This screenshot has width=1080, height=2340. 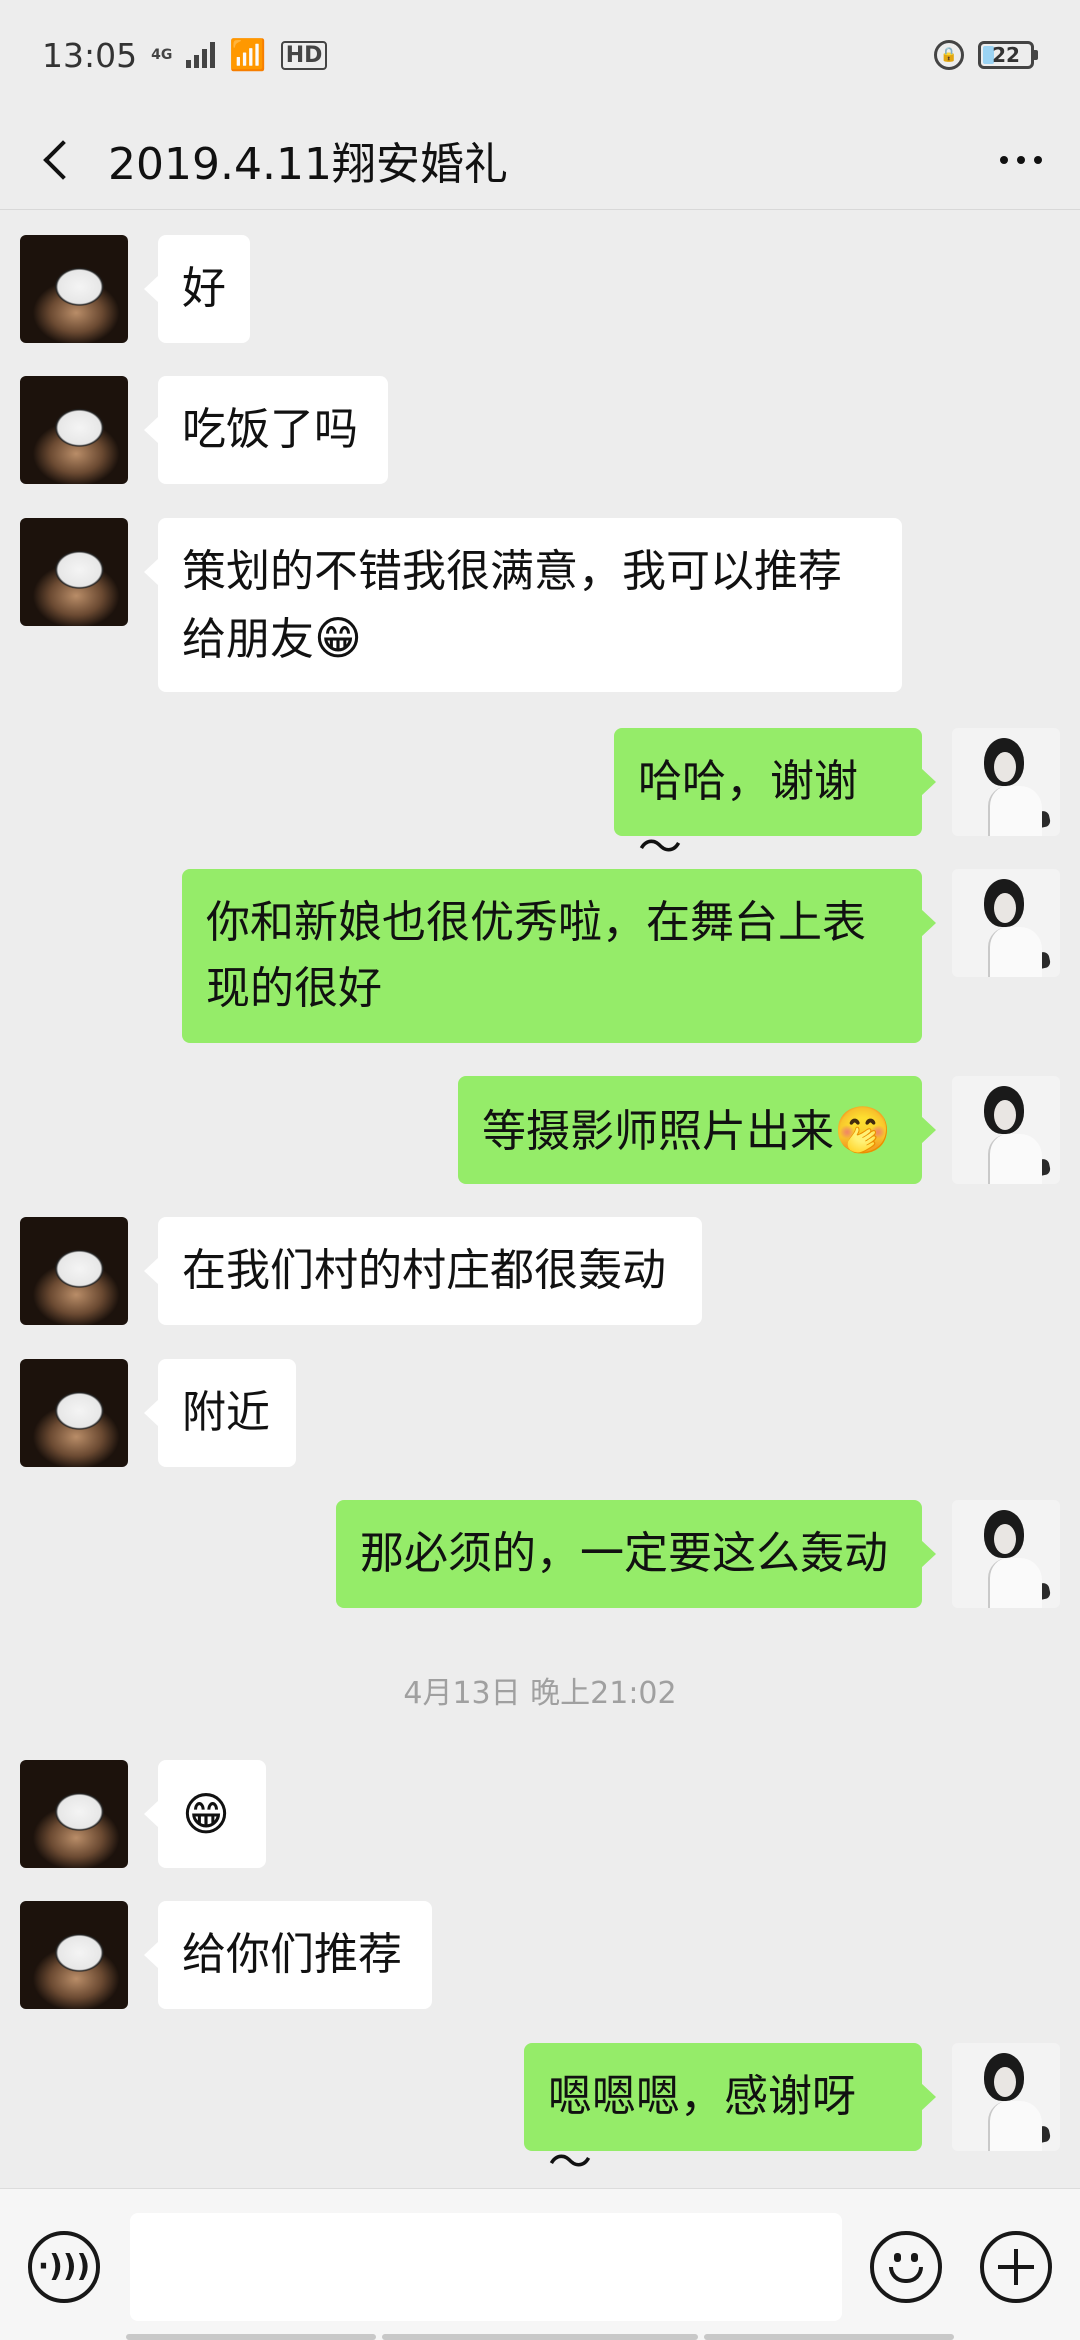 I want to click on emoji-button, so click(x=906, y=2267).